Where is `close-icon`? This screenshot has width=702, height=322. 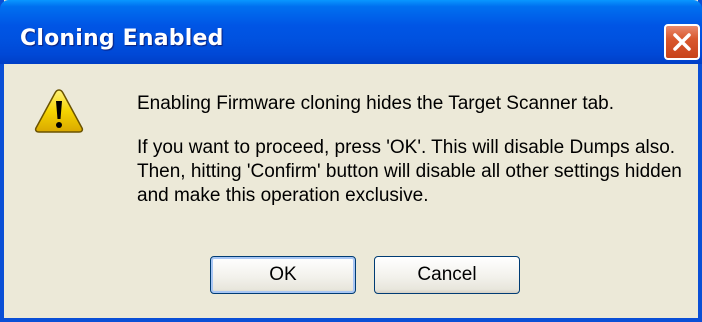 close-icon is located at coordinates (682, 42).